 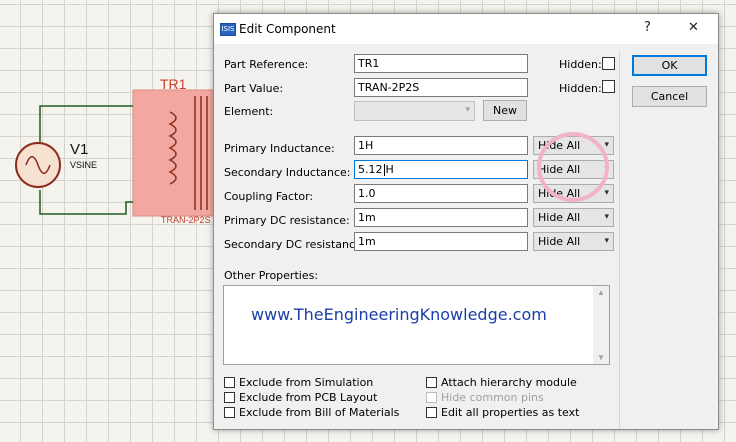 What do you see at coordinates (370, 169) in the screenshot?
I see `secondary-inductance-value: 5.12` at bounding box center [370, 169].